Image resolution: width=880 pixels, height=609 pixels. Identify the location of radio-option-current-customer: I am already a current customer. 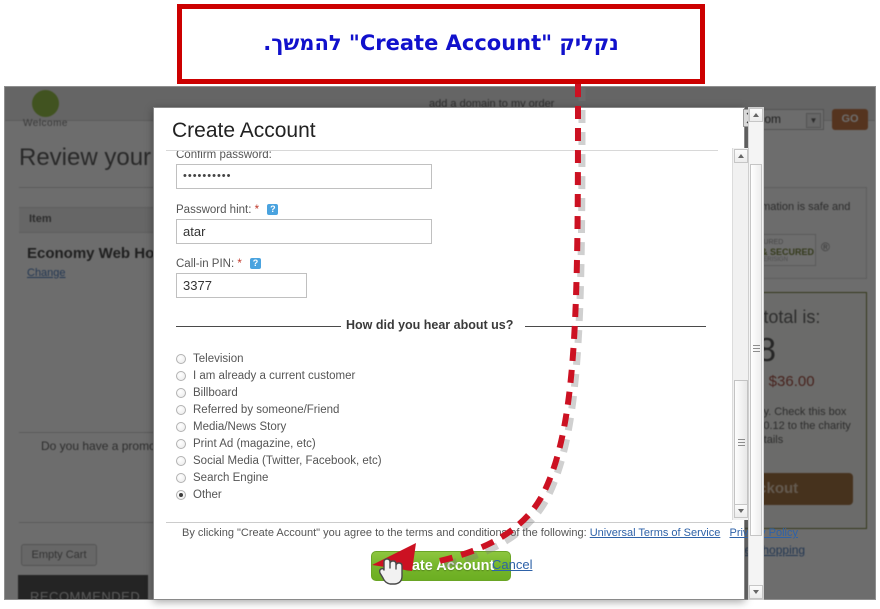
(265, 378).